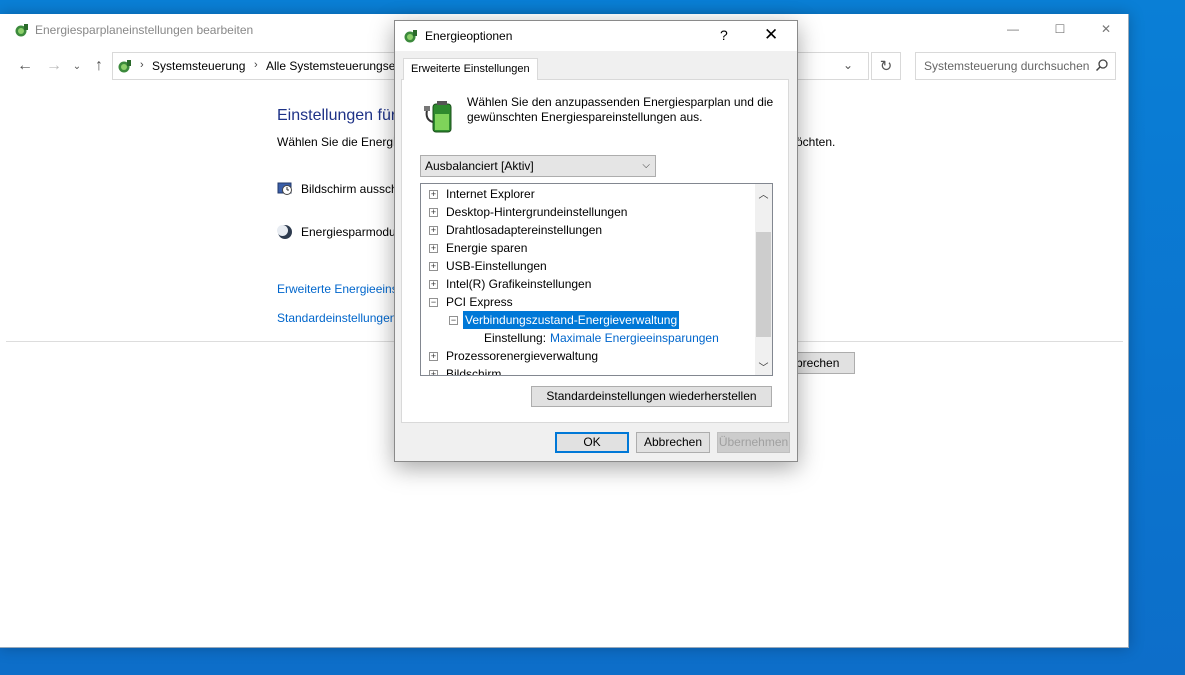 The height and width of the screenshot is (675, 1185). Describe the element at coordinates (469, 36) in the screenshot. I see `dialog-title: Energieoptionen` at that location.